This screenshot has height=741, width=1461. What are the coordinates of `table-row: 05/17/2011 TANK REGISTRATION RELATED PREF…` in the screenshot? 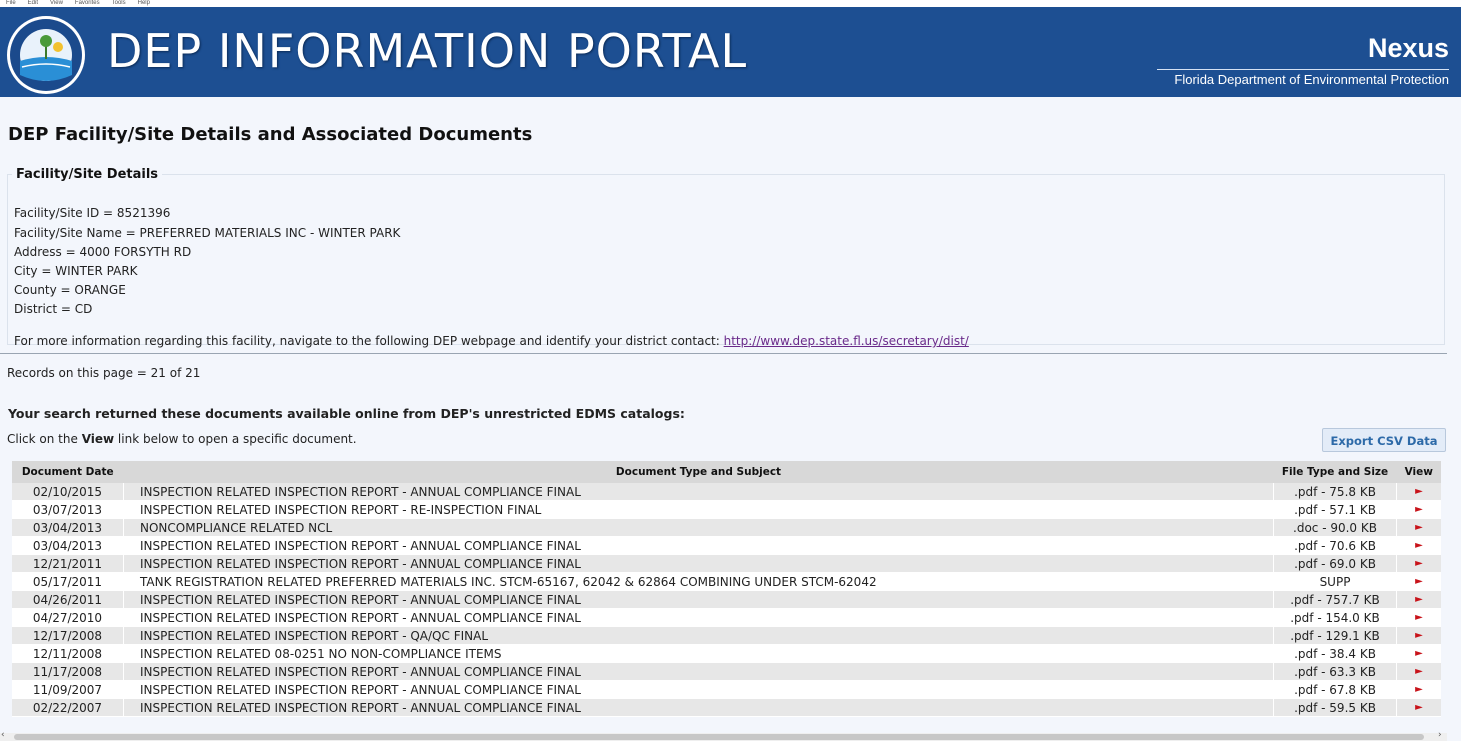 It's located at (726, 581).